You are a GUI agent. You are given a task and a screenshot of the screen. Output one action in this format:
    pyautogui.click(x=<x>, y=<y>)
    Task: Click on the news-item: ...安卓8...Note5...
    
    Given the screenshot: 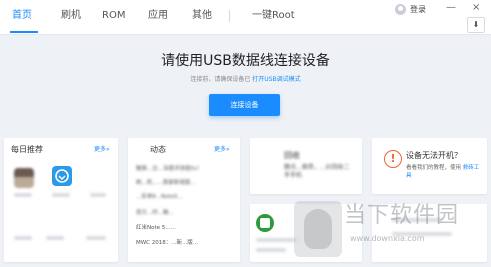 What is the action you would take?
    pyautogui.click(x=159, y=197)
    